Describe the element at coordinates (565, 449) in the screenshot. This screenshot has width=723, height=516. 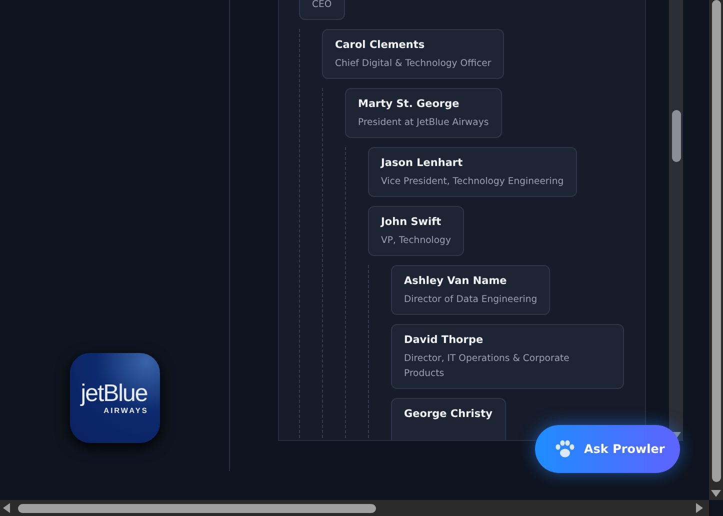
I see `paw-icon` at that location.